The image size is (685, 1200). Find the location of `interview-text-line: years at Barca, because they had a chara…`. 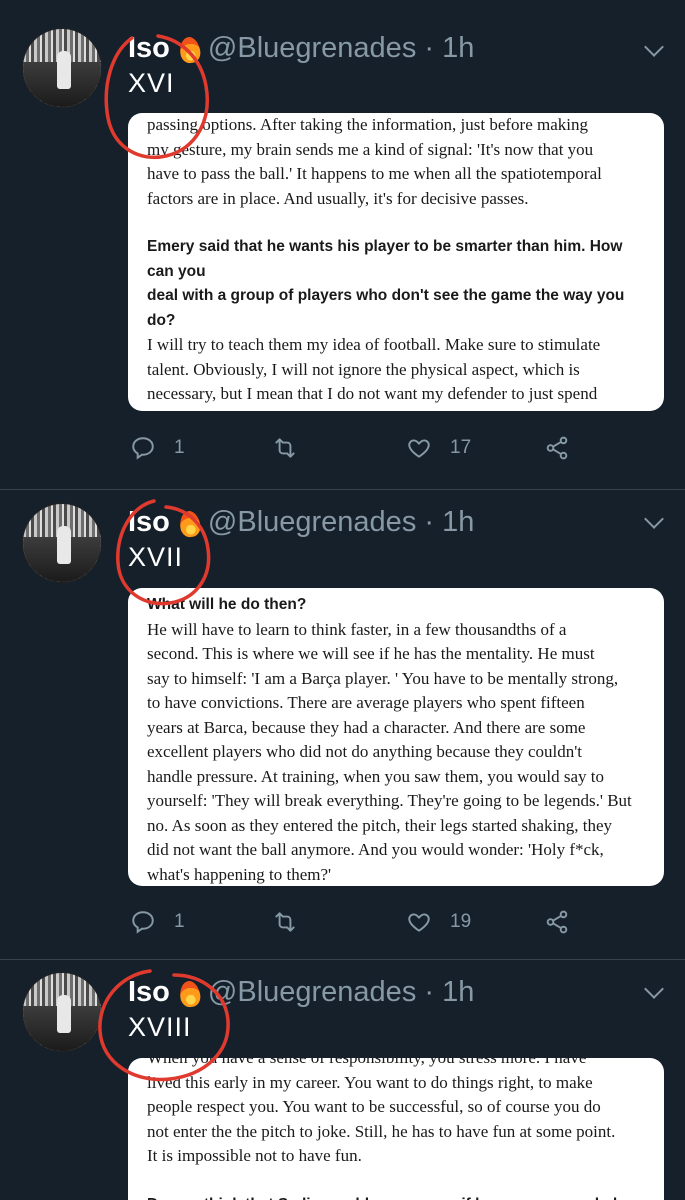

interview-text-line: years at Barca, because they had a chara… is located at coordinates (366, 727).